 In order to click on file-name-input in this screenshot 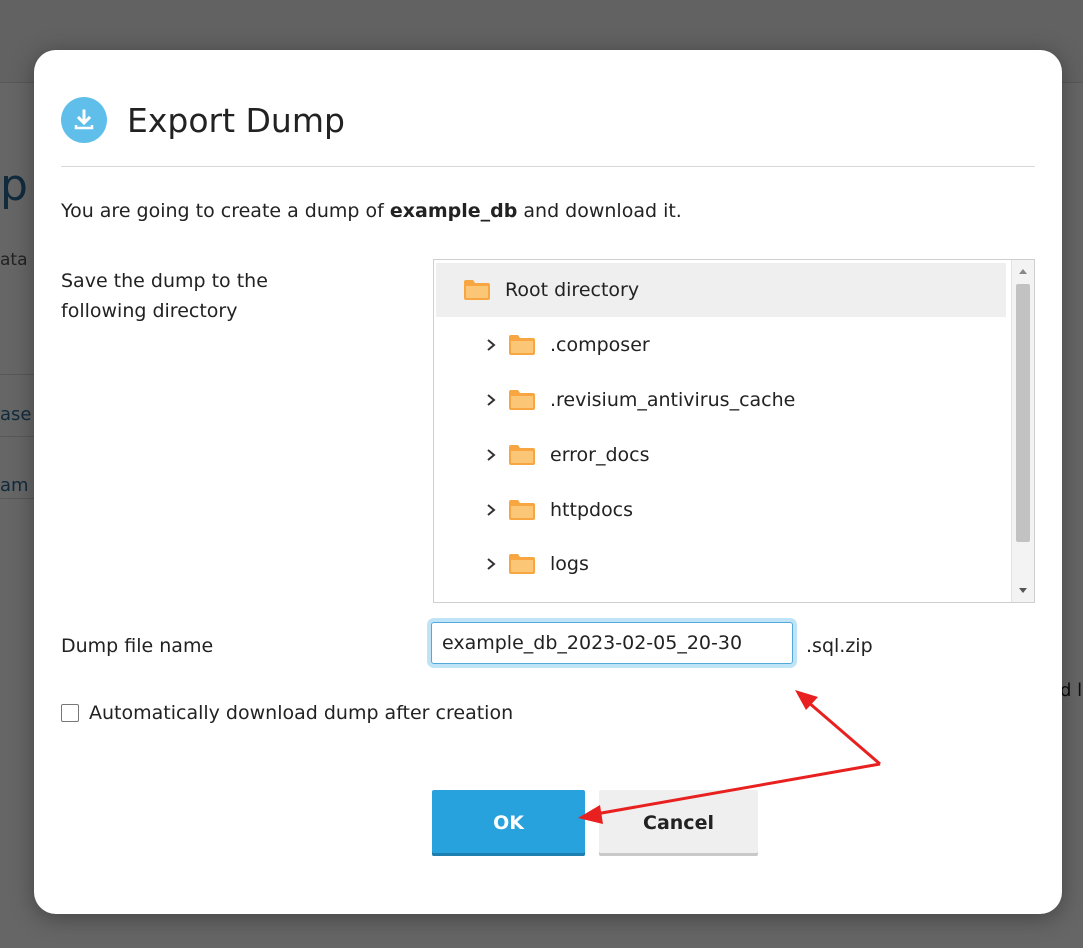, I will do `click(612, 643)`.